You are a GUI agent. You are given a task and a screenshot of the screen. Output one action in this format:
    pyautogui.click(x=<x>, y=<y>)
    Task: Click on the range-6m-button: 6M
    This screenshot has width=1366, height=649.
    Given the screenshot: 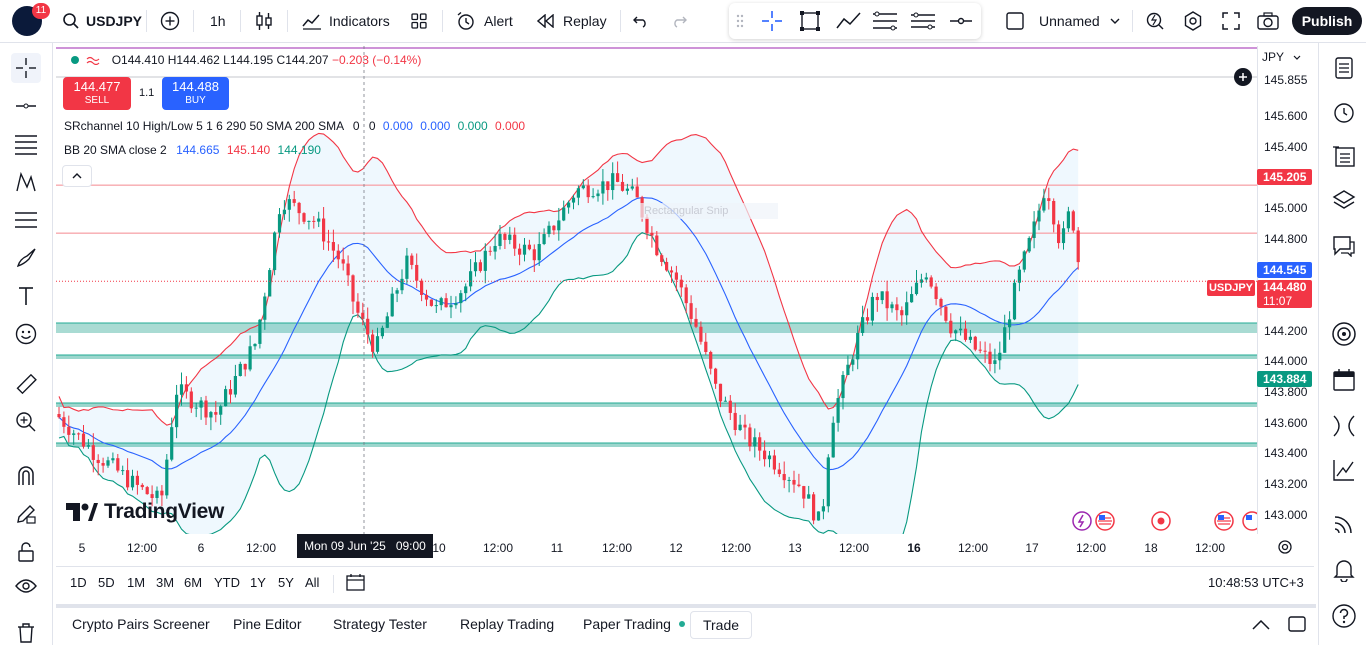 What is the action you would take?
    pyautogui.click(x=193, y=582)
    